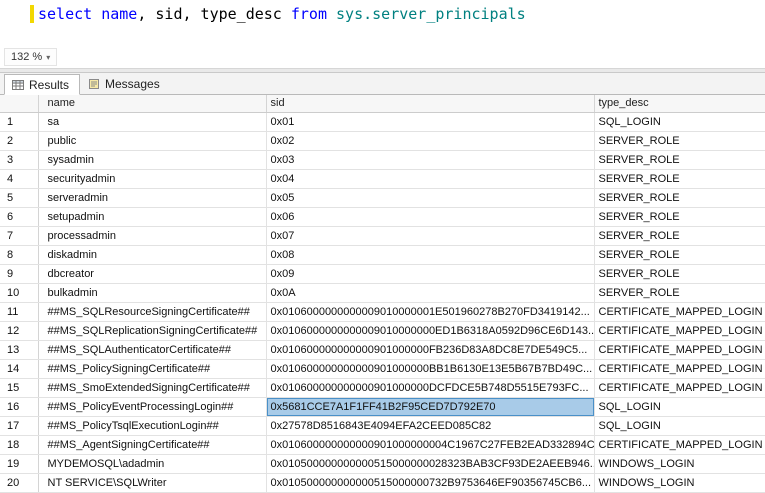 The width and height of the screenshot is (765, 493). I want to click on row-number-cell: 4, so click(19, 179).